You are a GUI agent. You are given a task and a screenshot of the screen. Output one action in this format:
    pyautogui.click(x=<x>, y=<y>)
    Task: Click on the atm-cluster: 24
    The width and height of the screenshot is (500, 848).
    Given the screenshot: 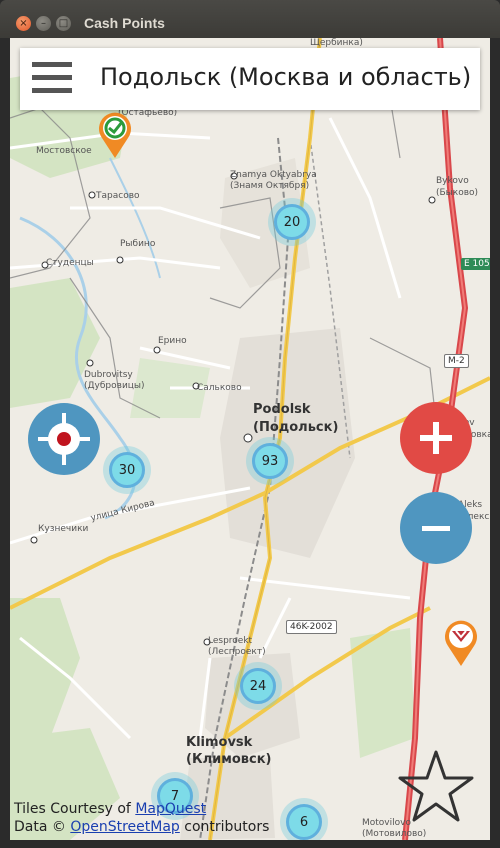 What is the action you would take?
    pyautogui.click(x=258, y=686)
    